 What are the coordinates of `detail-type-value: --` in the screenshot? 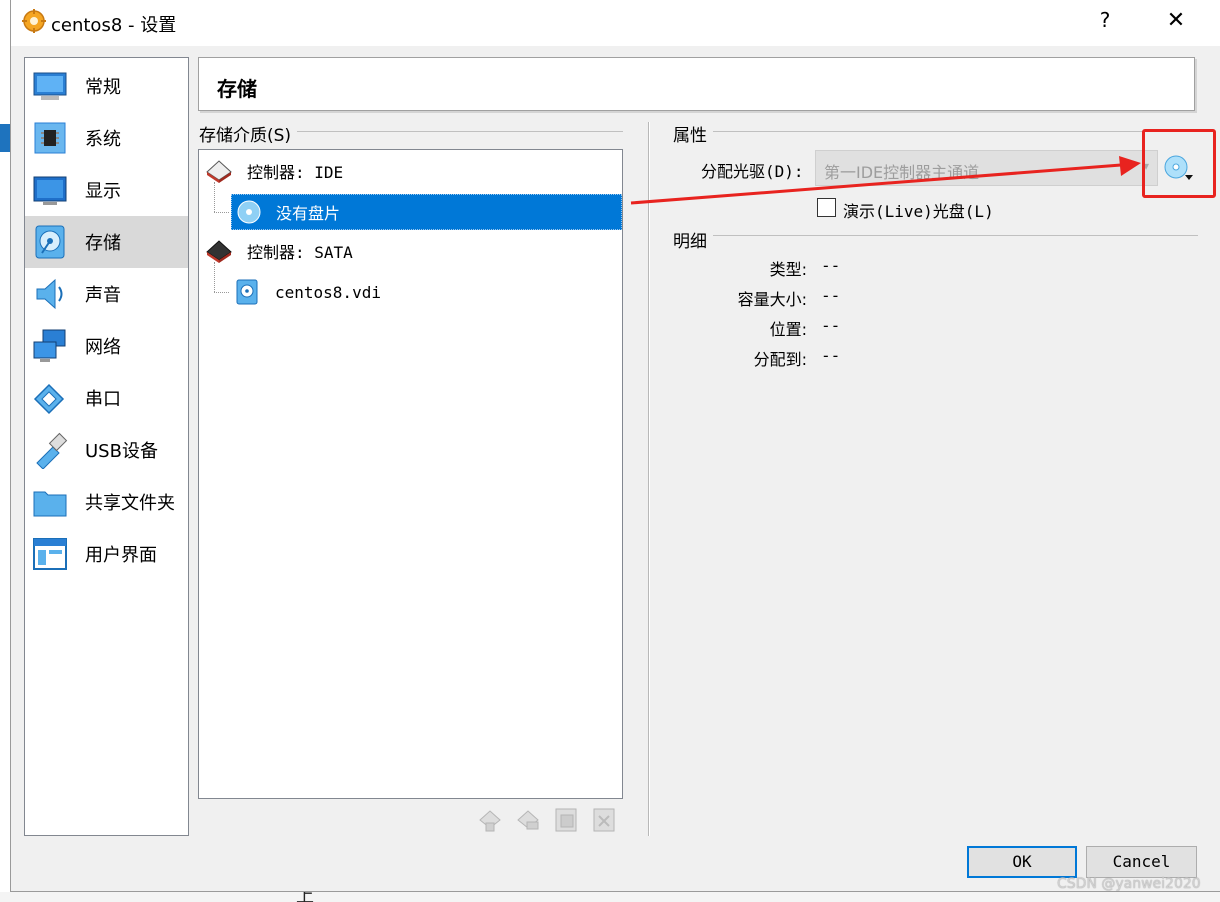 It's located at (831, 265).